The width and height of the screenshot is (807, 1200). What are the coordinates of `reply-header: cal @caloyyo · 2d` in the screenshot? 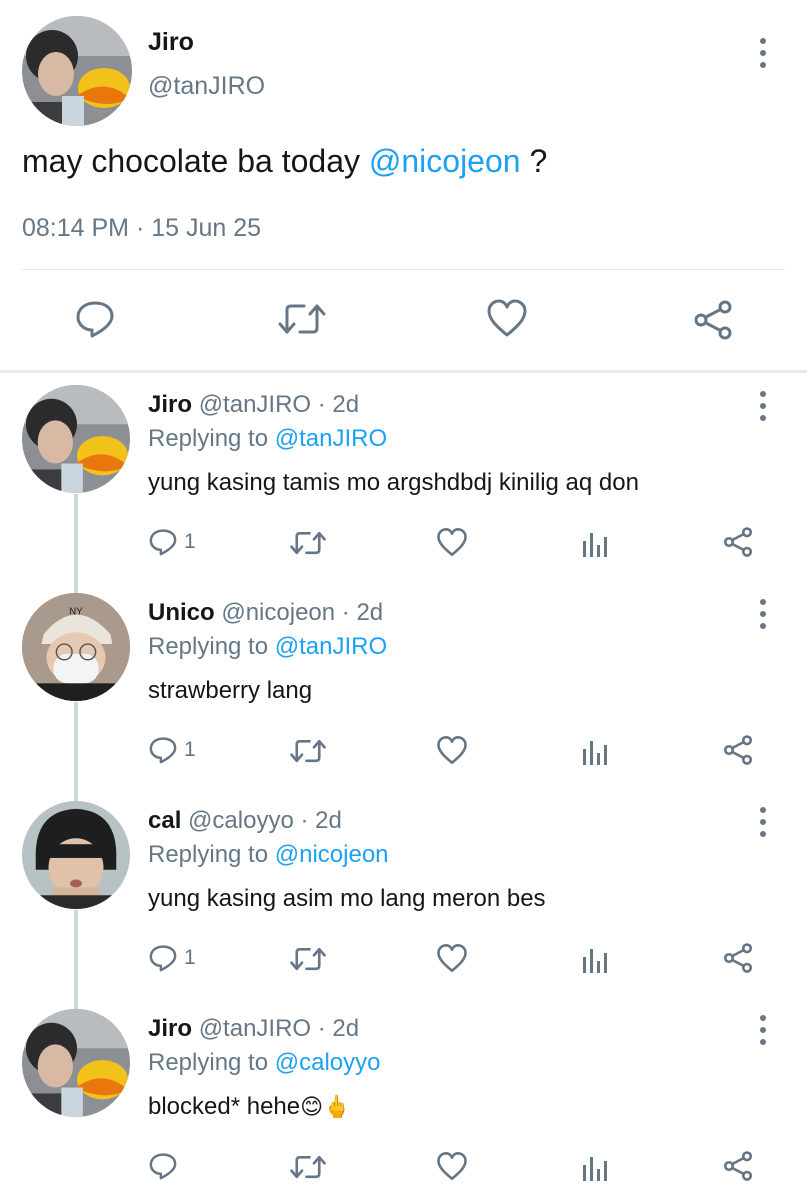 It's located at (245, 821).